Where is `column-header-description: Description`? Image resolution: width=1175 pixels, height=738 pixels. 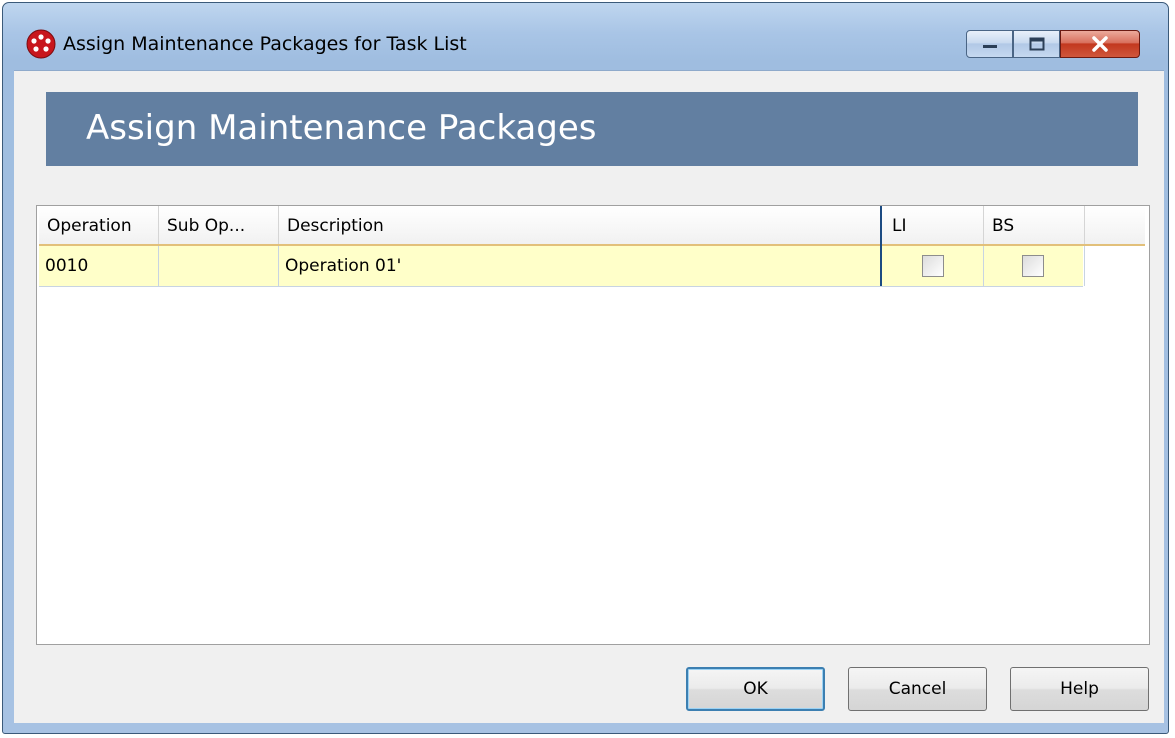
column-header-description: Description is located at coordinates (580, 225).